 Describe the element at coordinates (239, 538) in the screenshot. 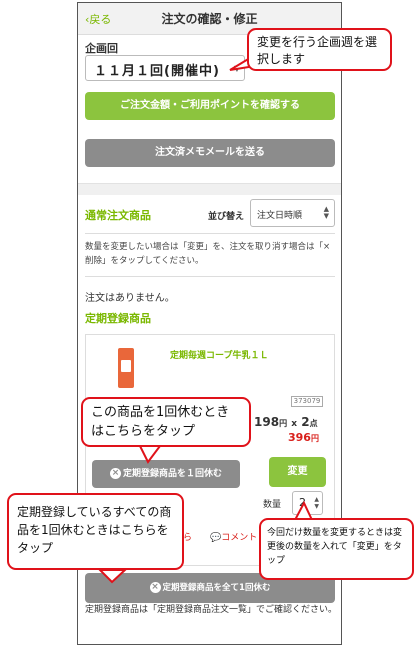

I see `comment-label: コメント` at that location.